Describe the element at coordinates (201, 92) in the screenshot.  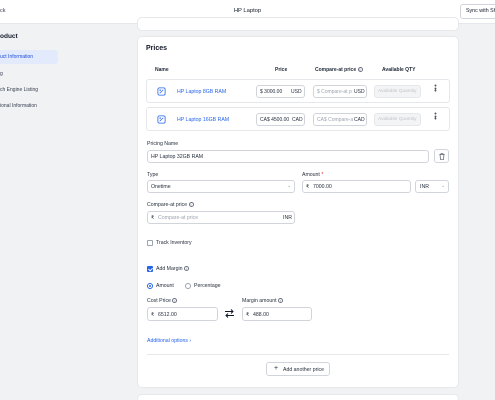
I see `price-row-name: HP Laptop 8GB RAM` at that location.